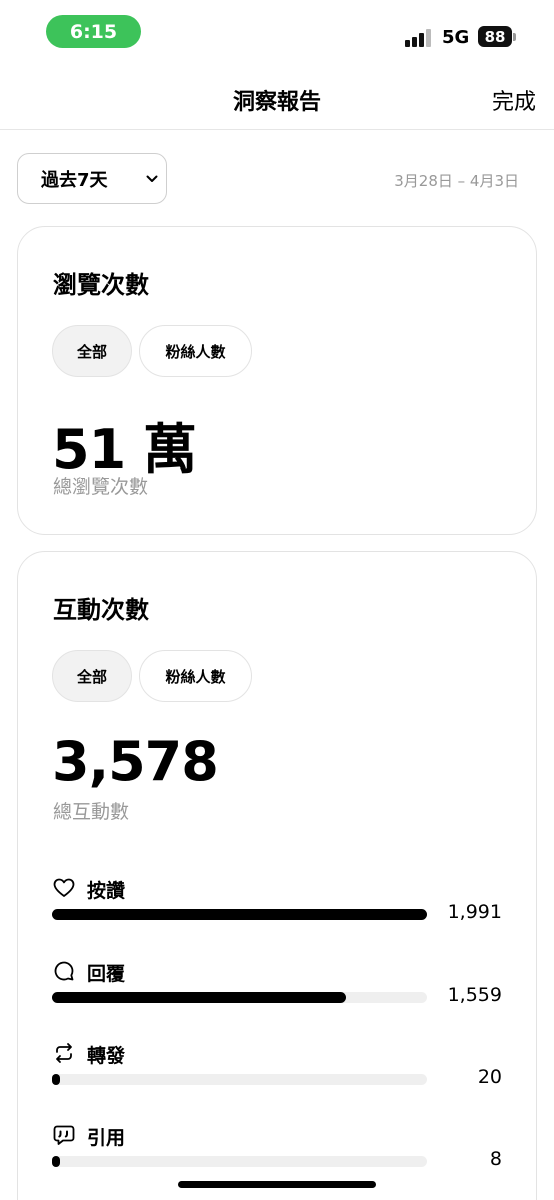 Image resolution: width=554 pixels, height=1200 pixels. What do you see at coordinates (277, 1184) in the screenshot?
I see `home-indicator` at bounding box center [277, 1184].